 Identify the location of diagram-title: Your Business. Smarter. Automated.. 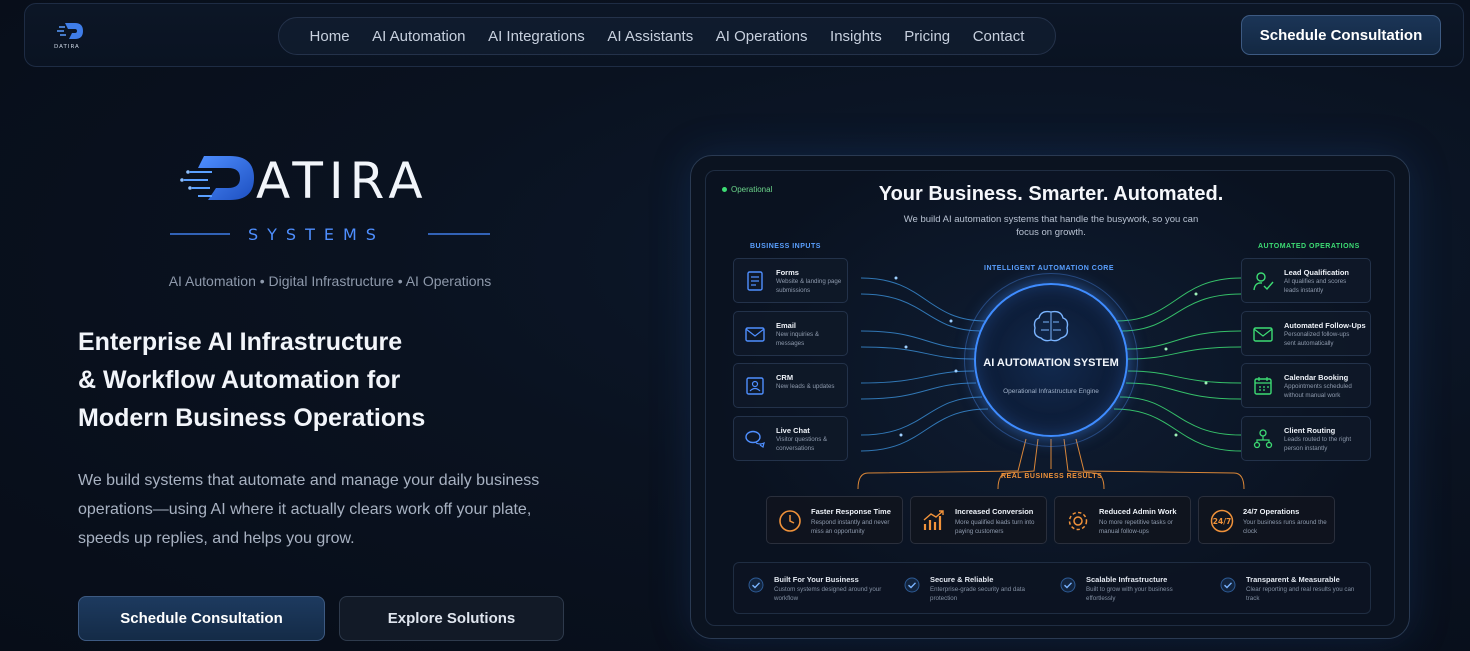
(1051, 194).